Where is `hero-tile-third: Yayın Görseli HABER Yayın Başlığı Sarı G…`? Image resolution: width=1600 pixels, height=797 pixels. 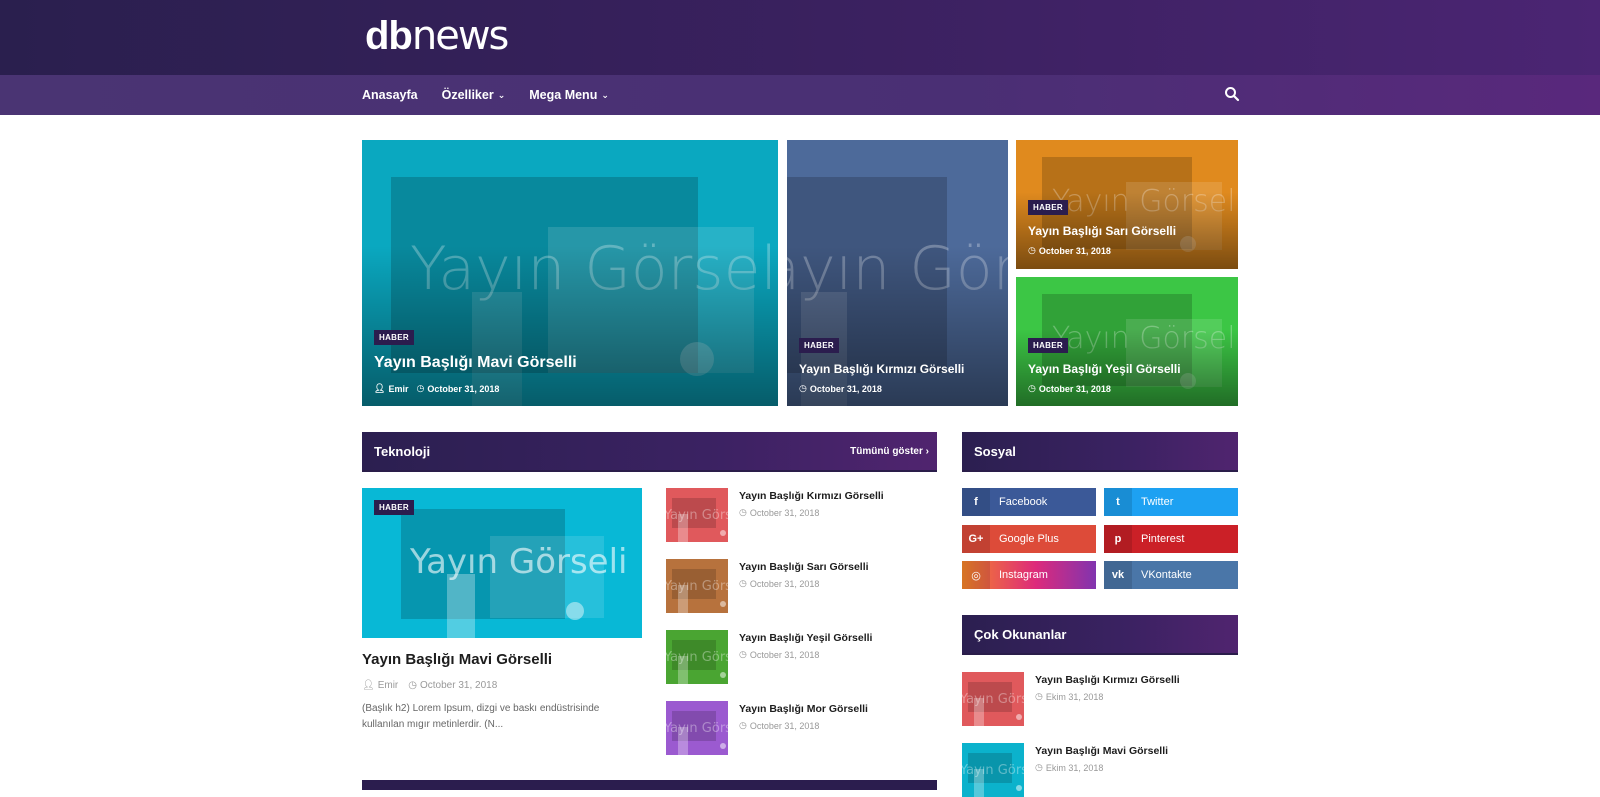 hero-tile-third: Yayın Görseli HABER Yayın Başlığı Sarı G… is located at coordinates (1127, 204).